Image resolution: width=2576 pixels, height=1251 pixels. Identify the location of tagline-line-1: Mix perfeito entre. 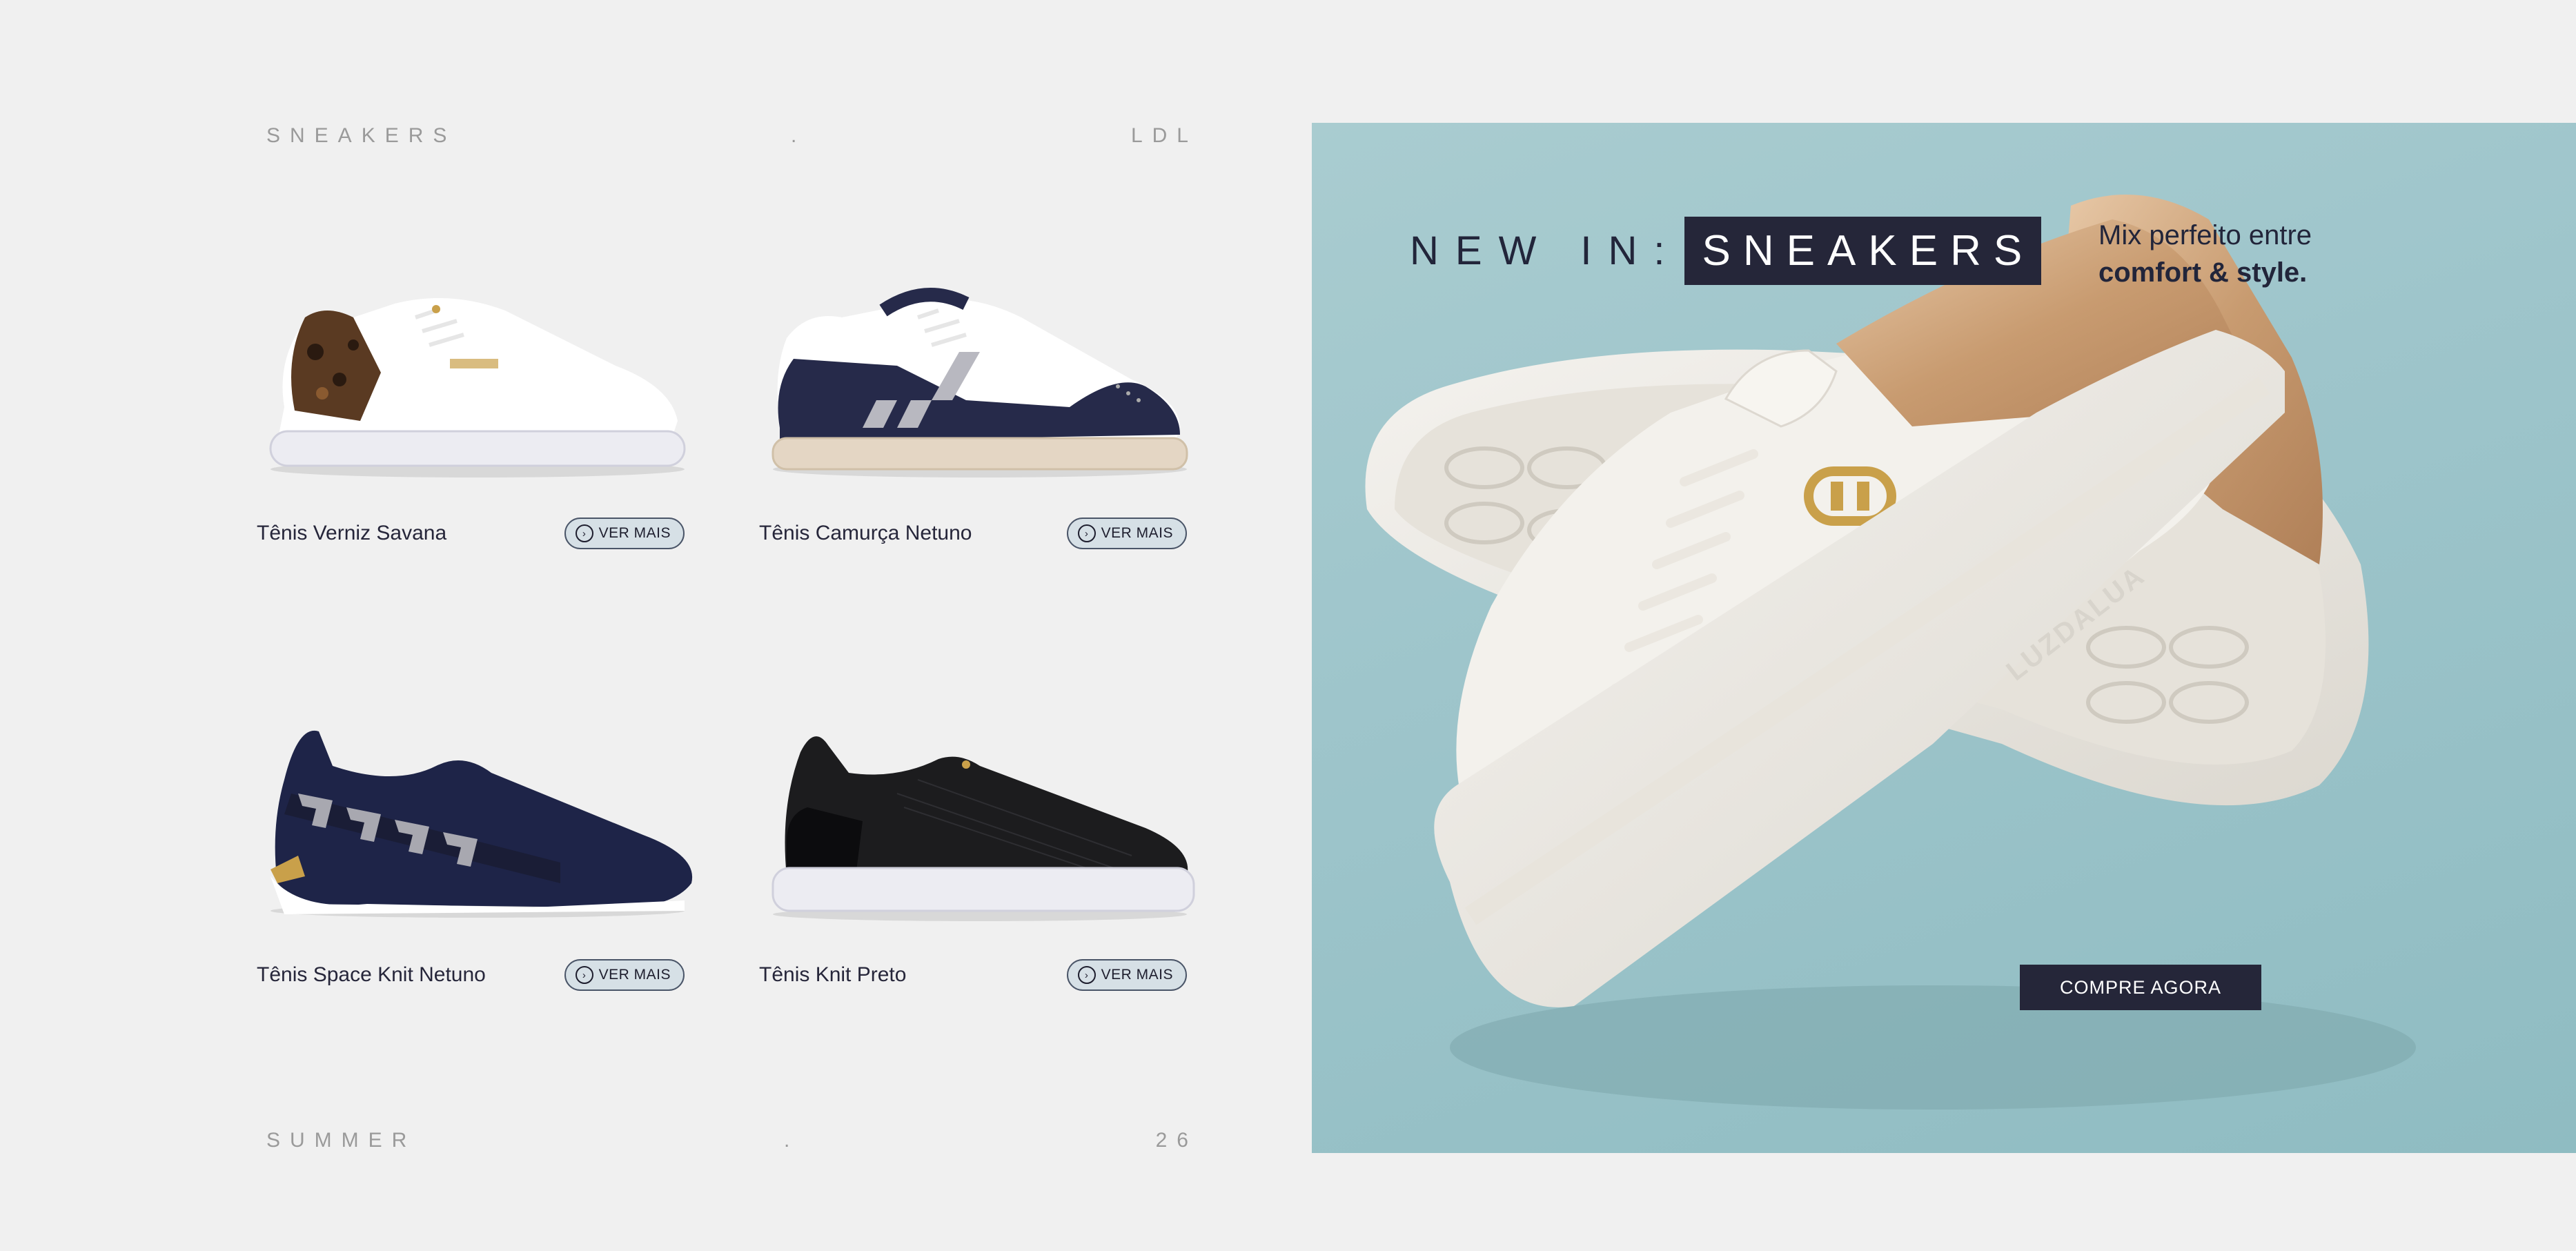
(2205, 235).